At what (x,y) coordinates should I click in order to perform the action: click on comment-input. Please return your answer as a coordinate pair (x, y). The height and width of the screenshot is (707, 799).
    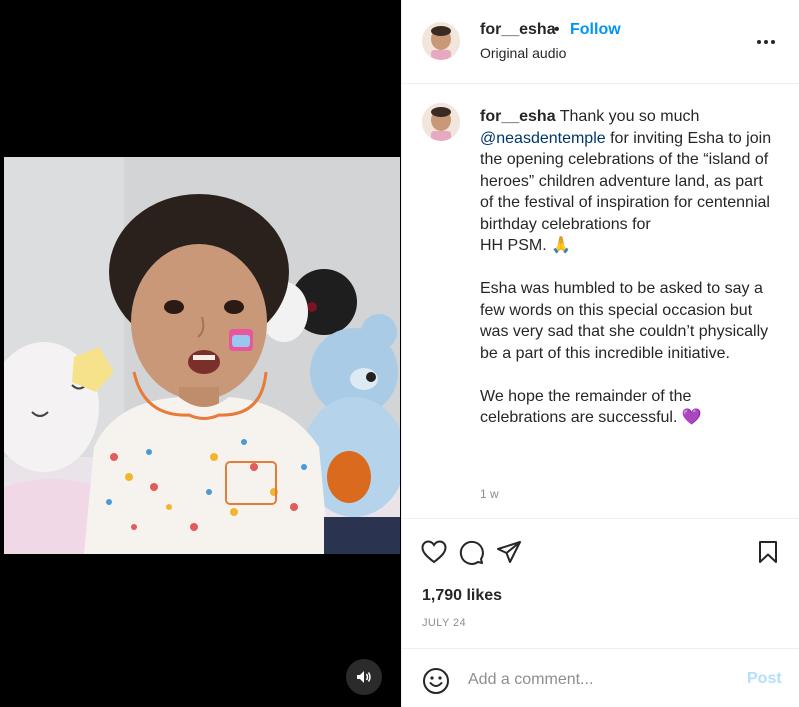
    Looking at the image, I should click on (598, 680).